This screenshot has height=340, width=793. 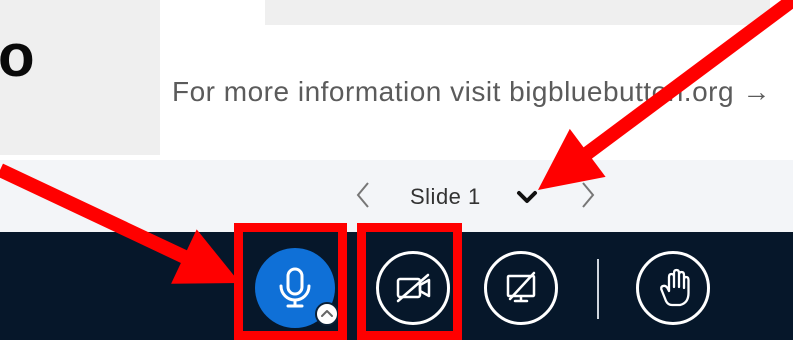 I want to click on hand-icon, so click(x=675, y=287).